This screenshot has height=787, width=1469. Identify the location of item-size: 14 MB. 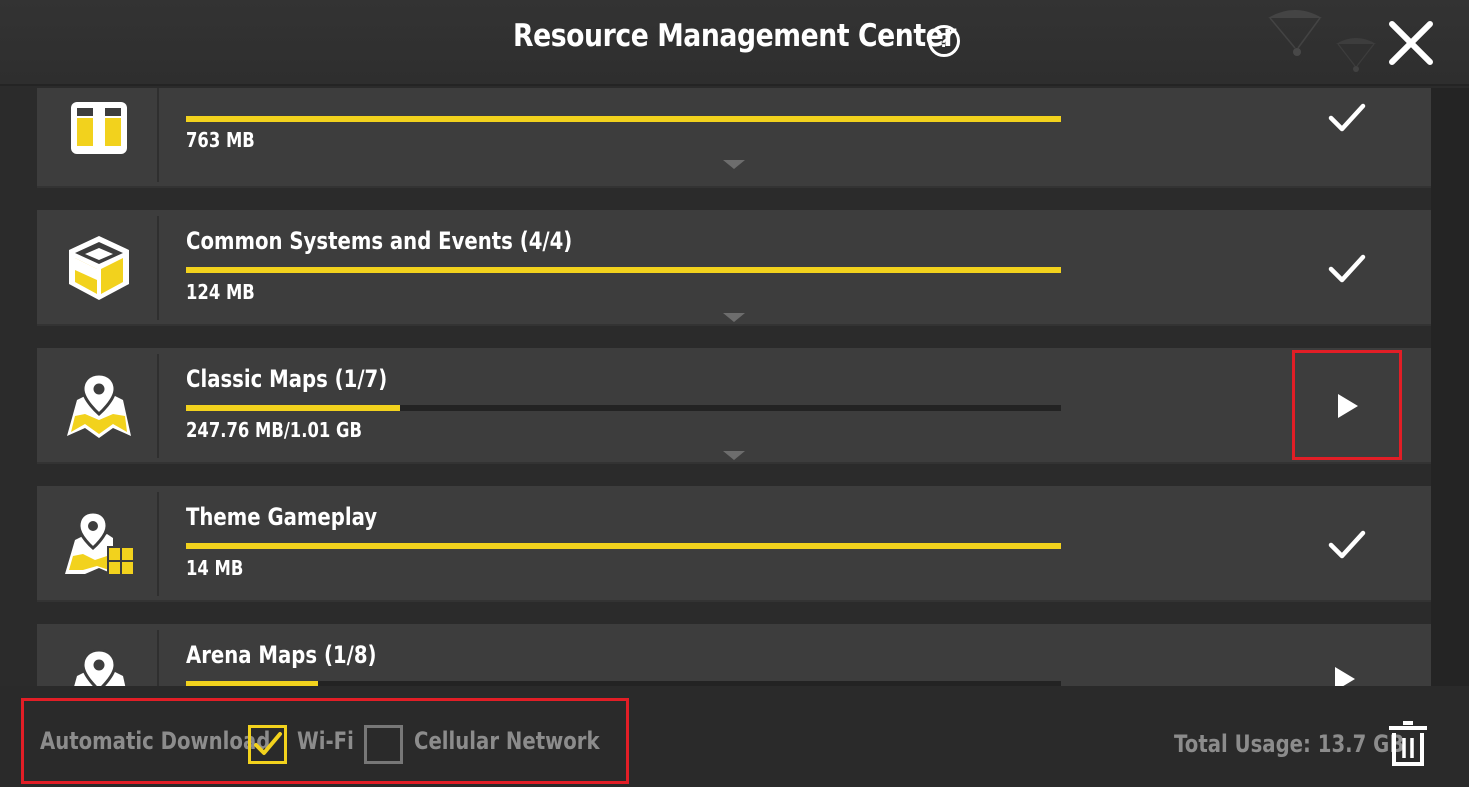
(215, 568).